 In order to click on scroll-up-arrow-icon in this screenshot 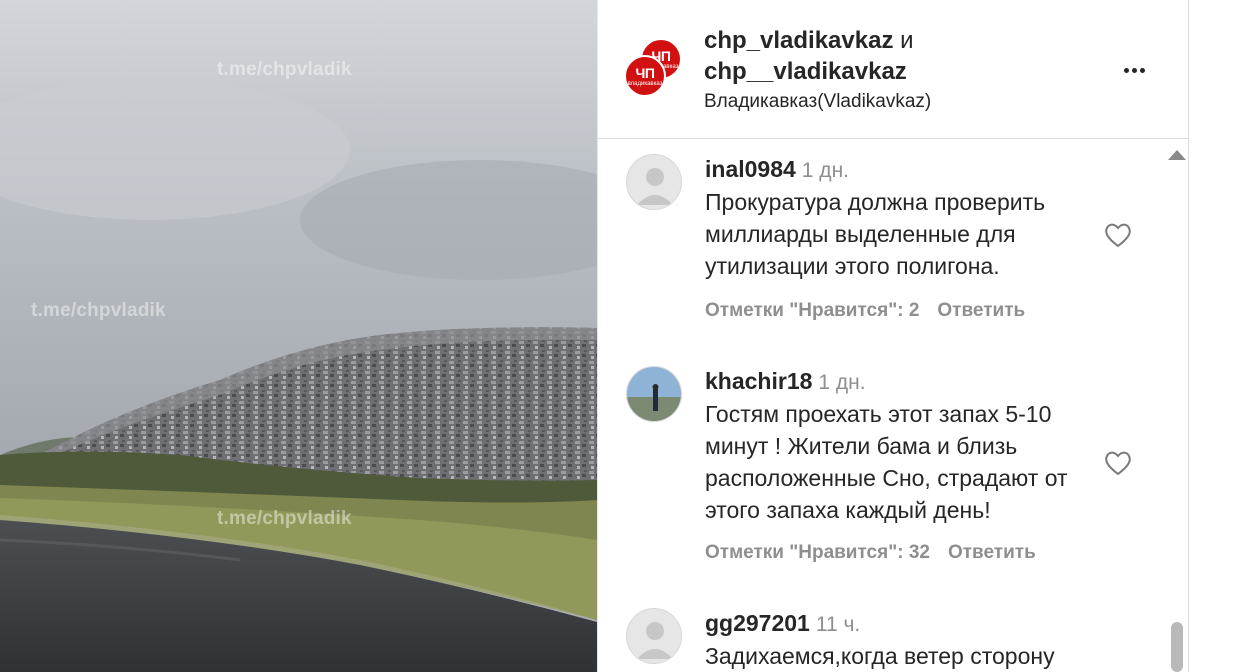, I will do `click(1177, 155)`.